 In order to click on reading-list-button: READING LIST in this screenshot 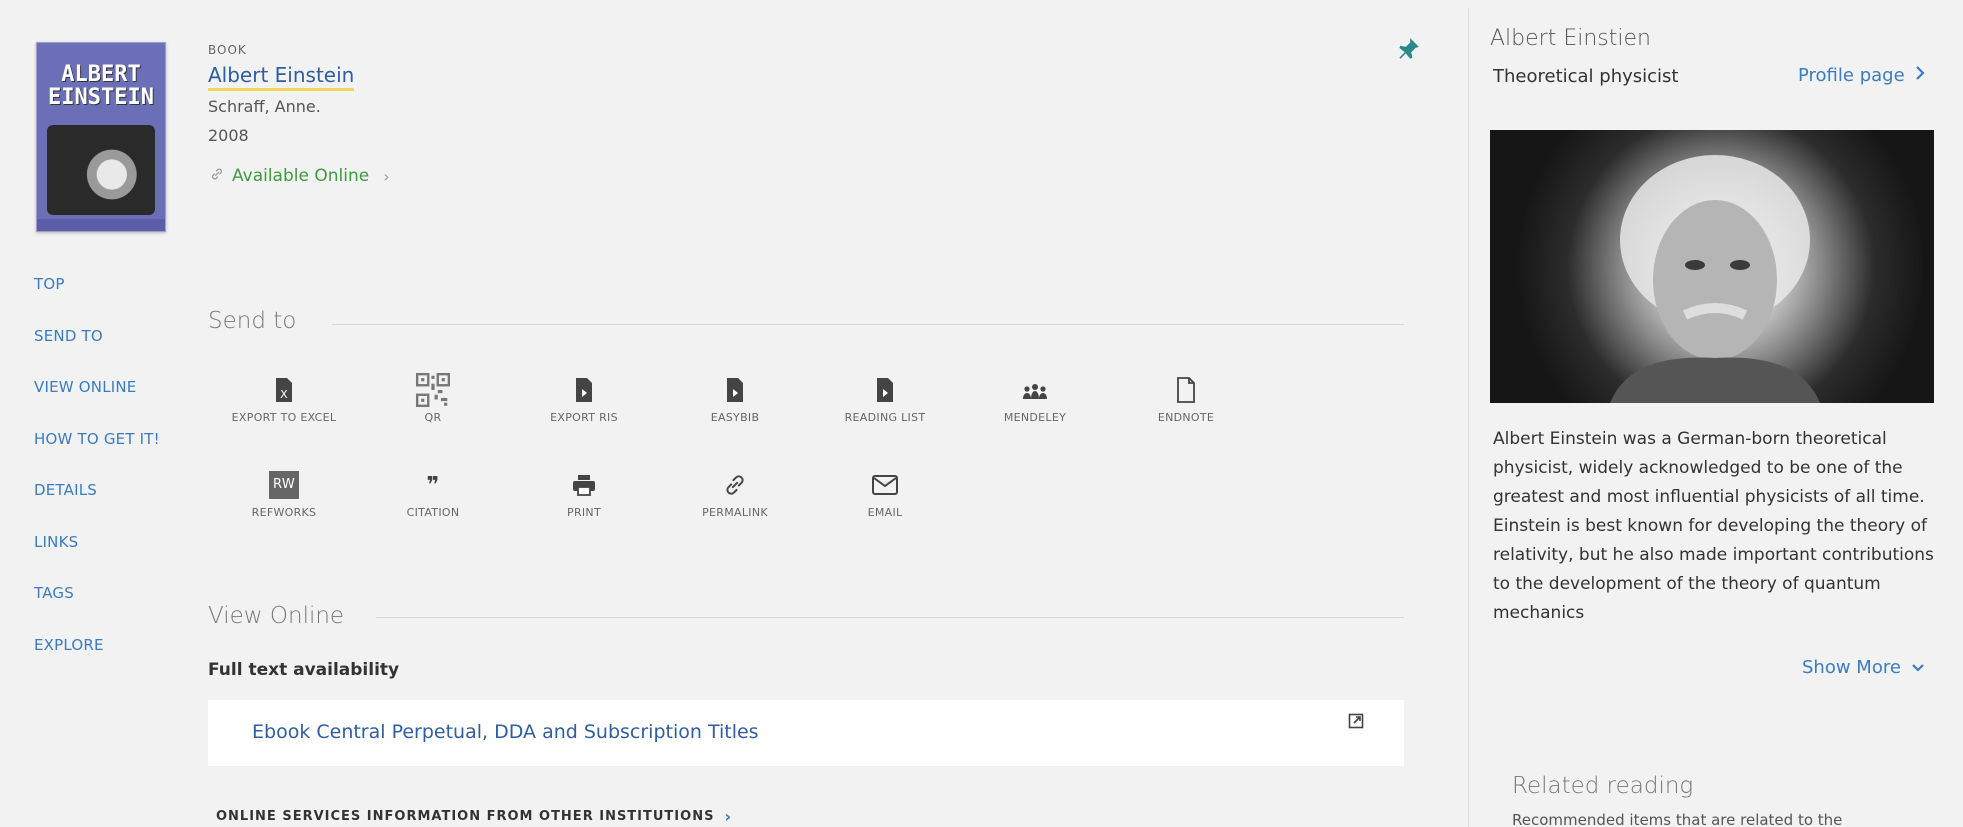, I will do `click(885, 400)`.